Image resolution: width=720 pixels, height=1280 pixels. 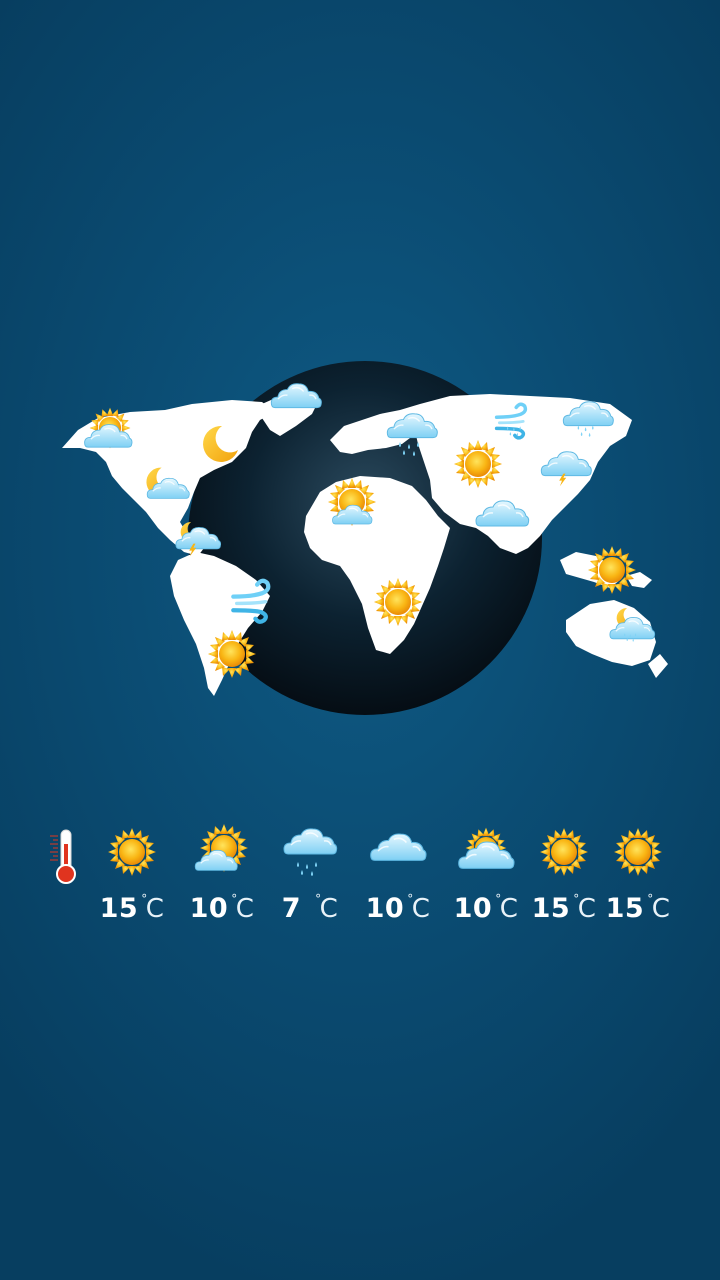 I want to click on forecast-day-5: 10 °C, so click(x=486, y=875).